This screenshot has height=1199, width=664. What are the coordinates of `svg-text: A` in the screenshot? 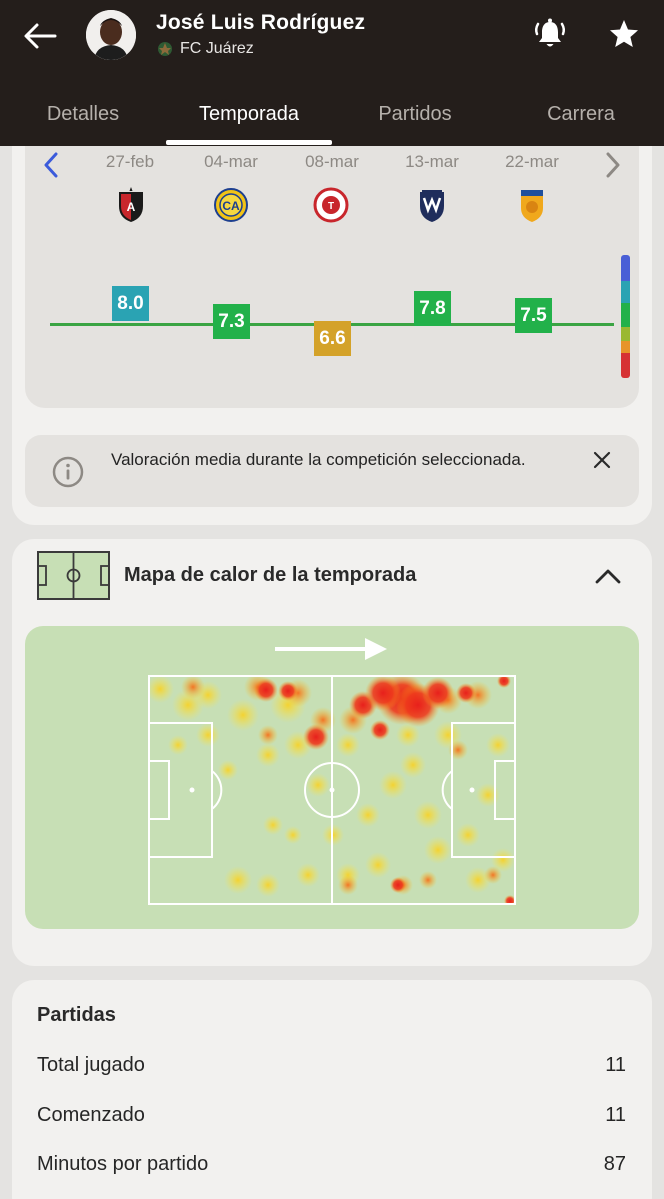 It's located at (131, 207).